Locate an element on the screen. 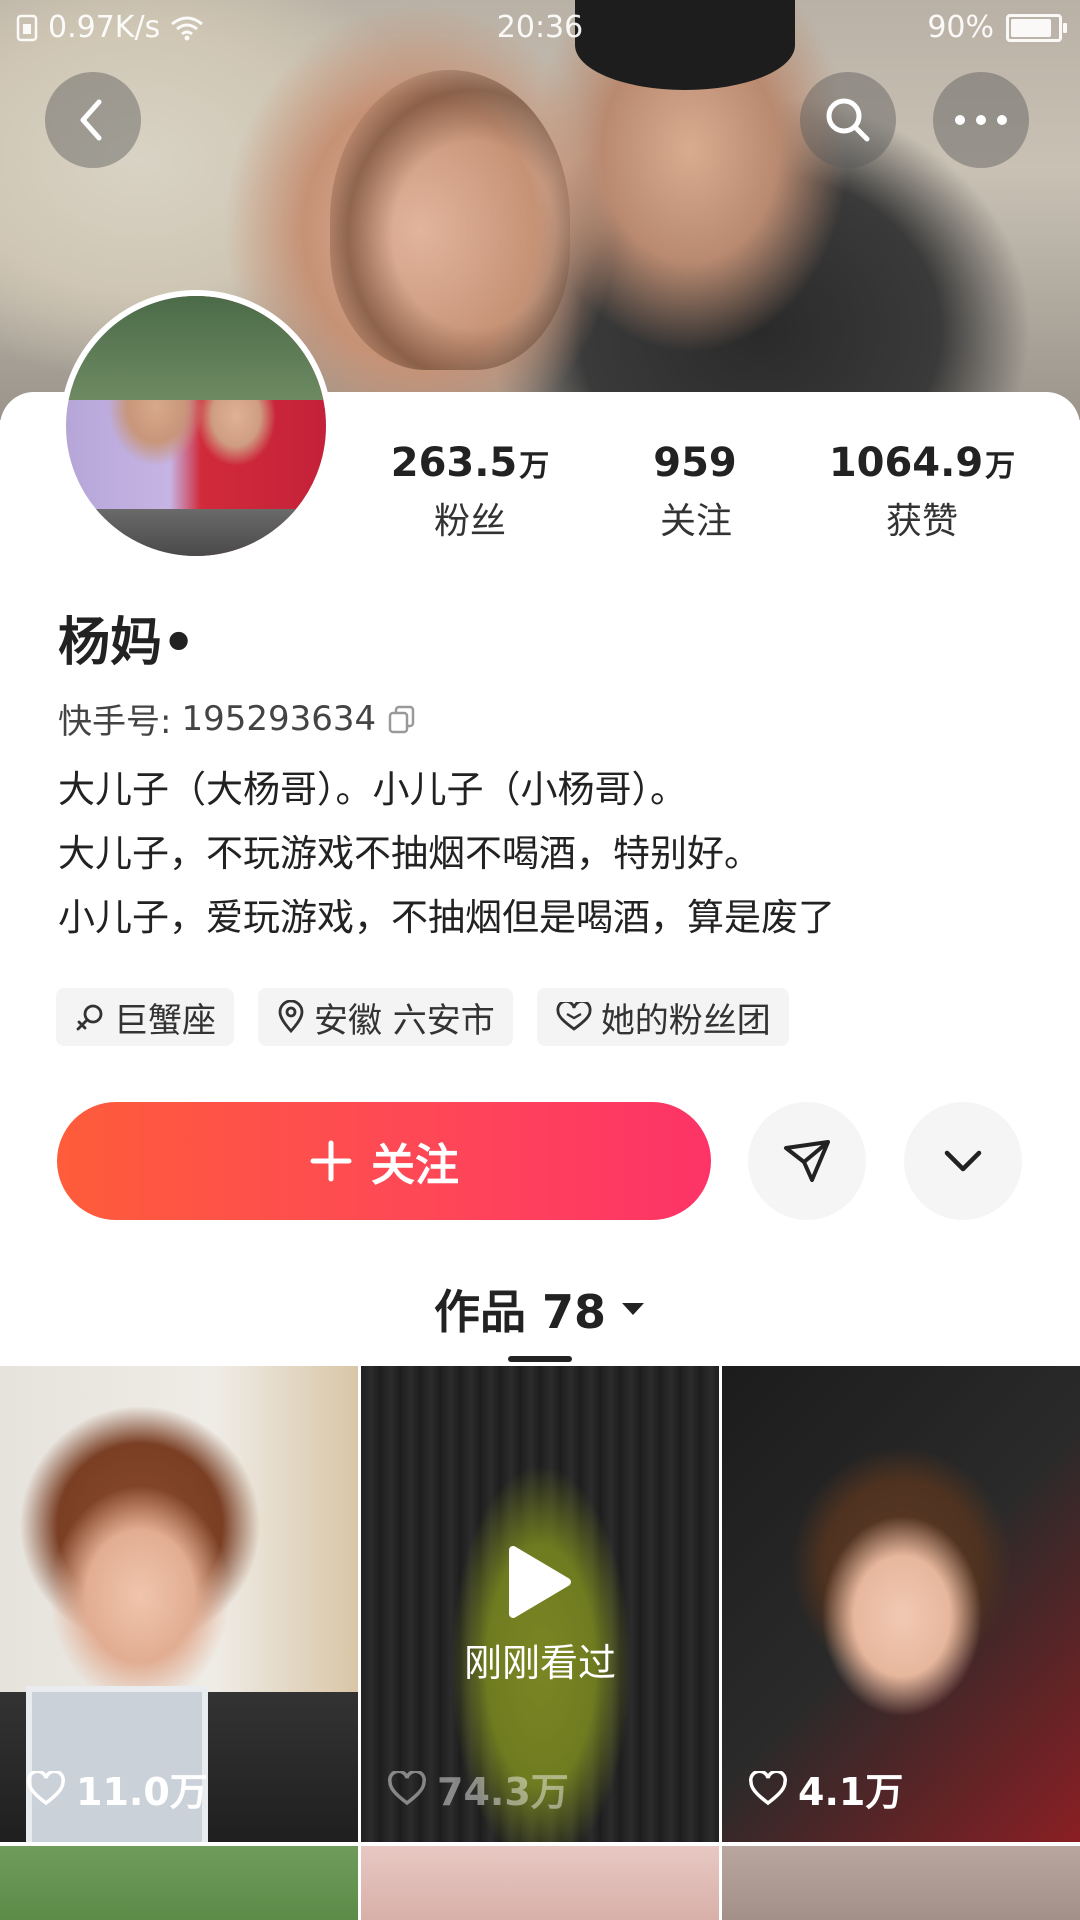  back-button is located at coordinates (93, 120).